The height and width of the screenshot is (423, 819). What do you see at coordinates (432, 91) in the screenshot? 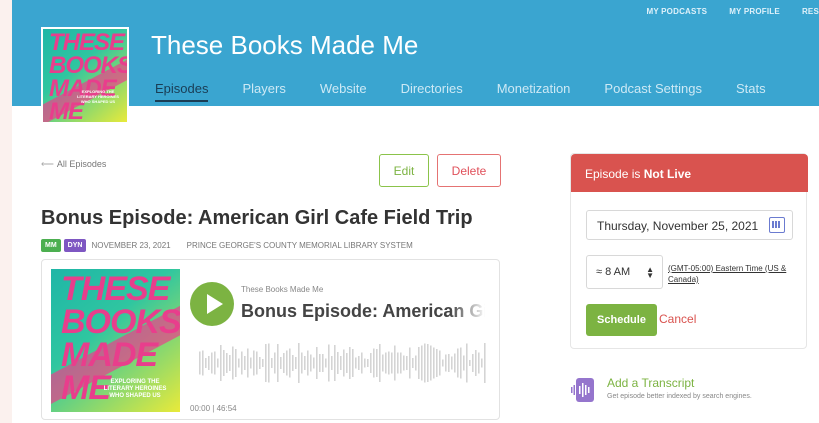
I see `tab-directories: Directories` at bounding box center [432, 91].